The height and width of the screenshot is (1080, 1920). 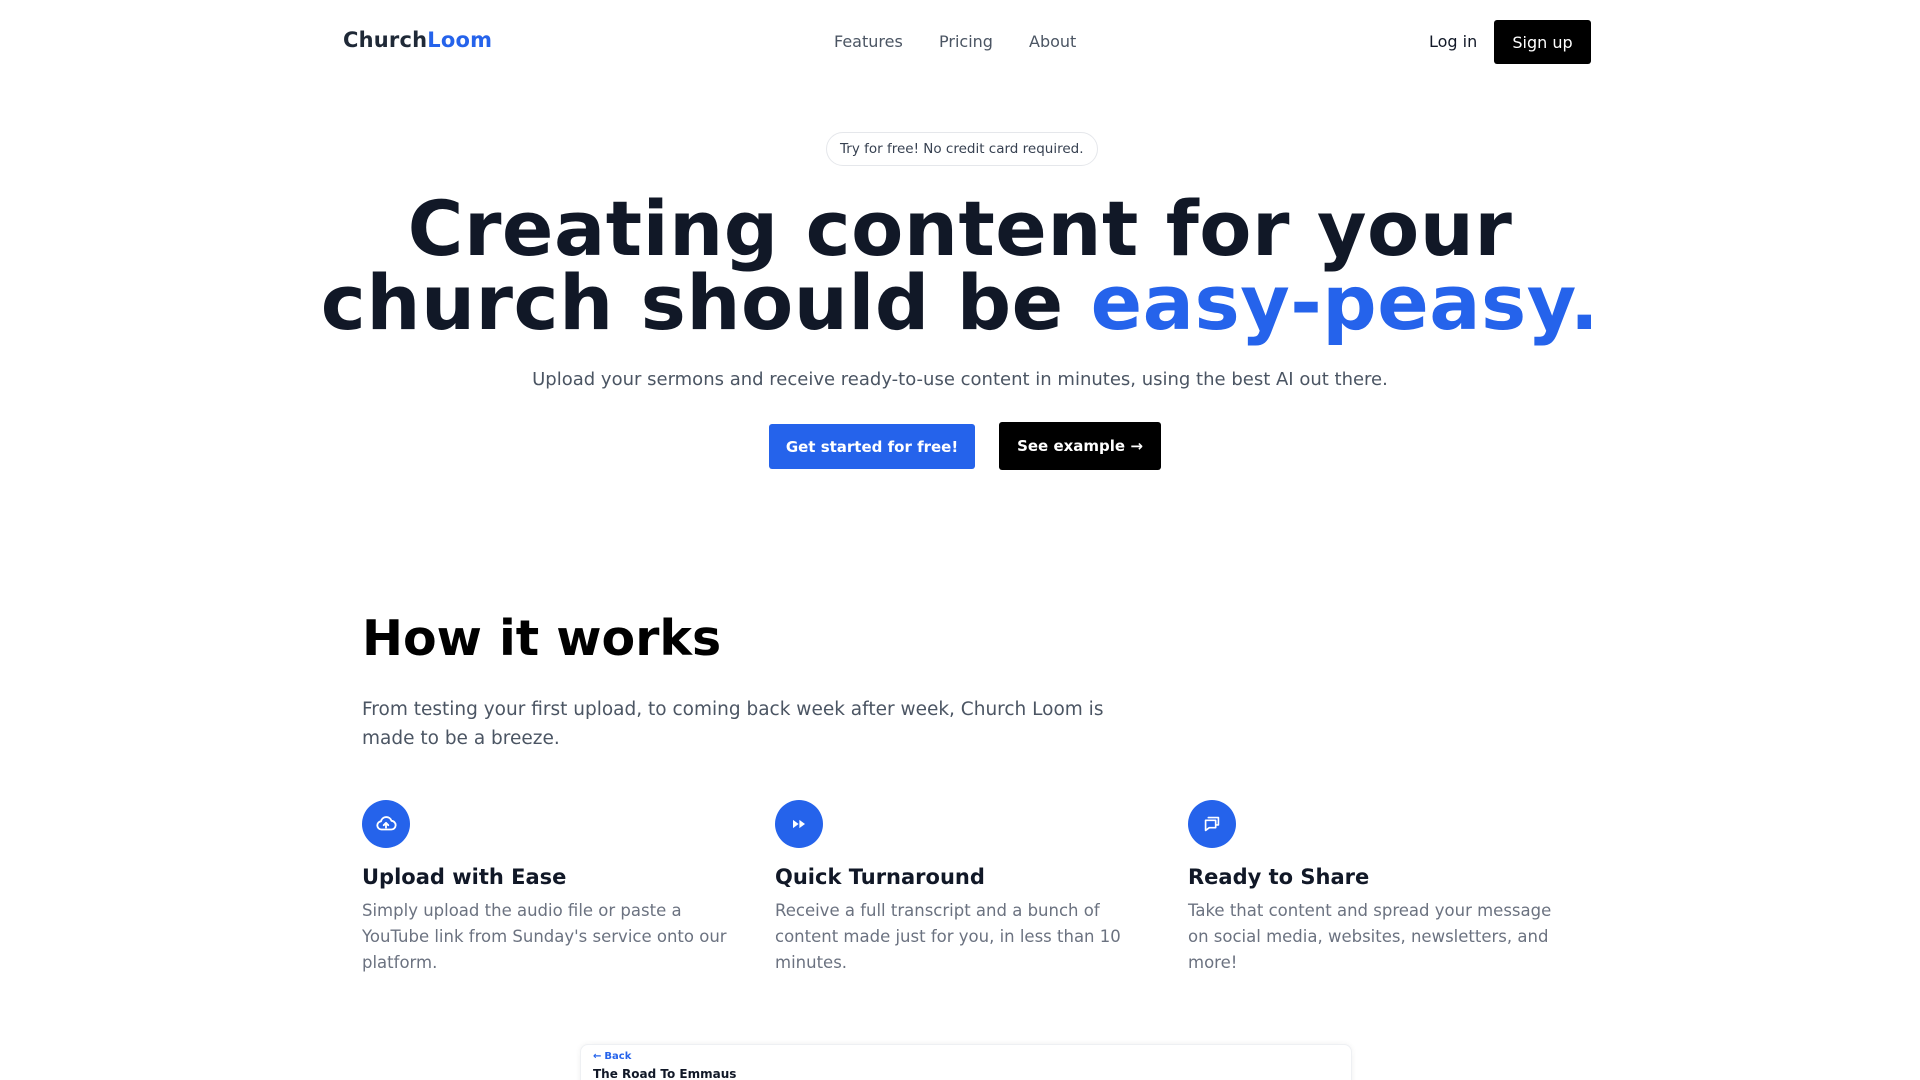 What do you see at coordinates (966, 1062) in the screenshot?
I see `example-preview-card: ← Back The Road To Emmaus` at bounding box center [966, 1062].